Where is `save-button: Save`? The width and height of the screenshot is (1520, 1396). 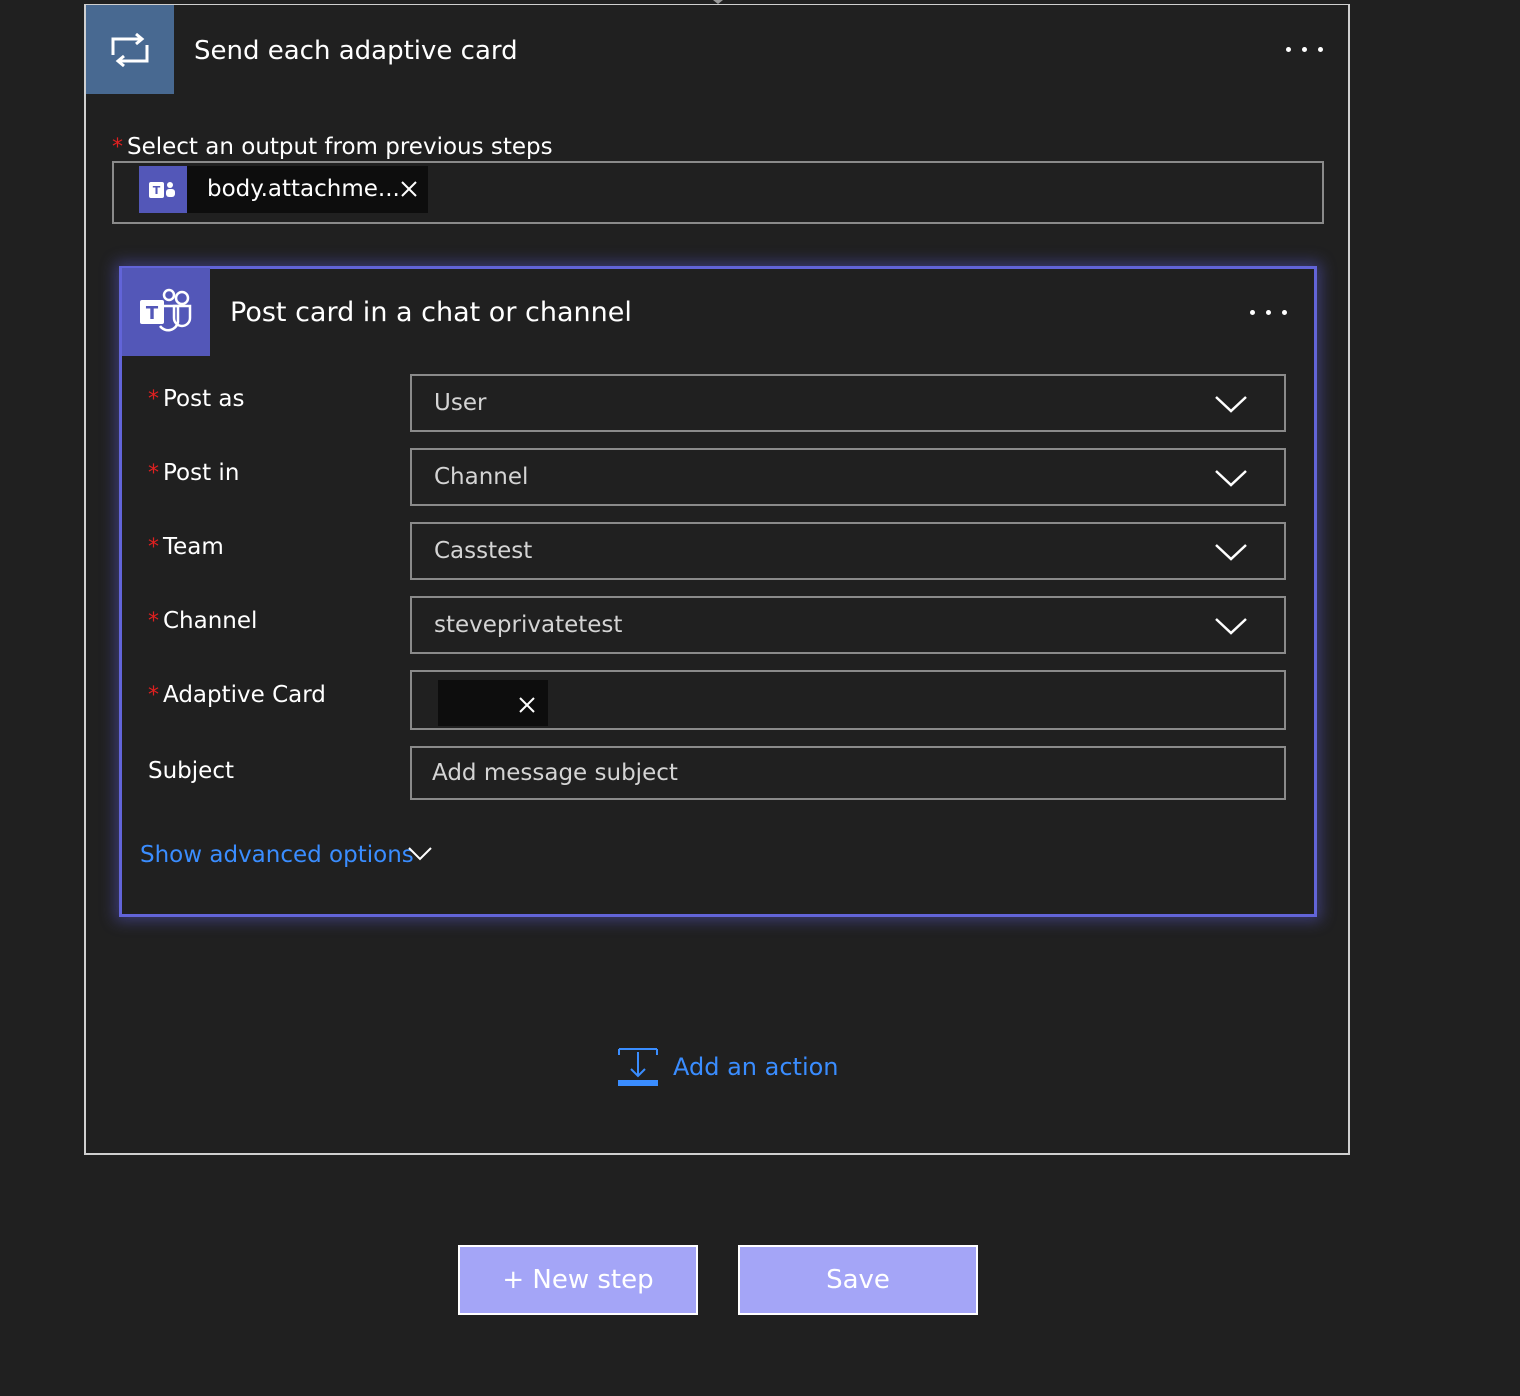 save-button: Save is located at coordinates (858, 1280).